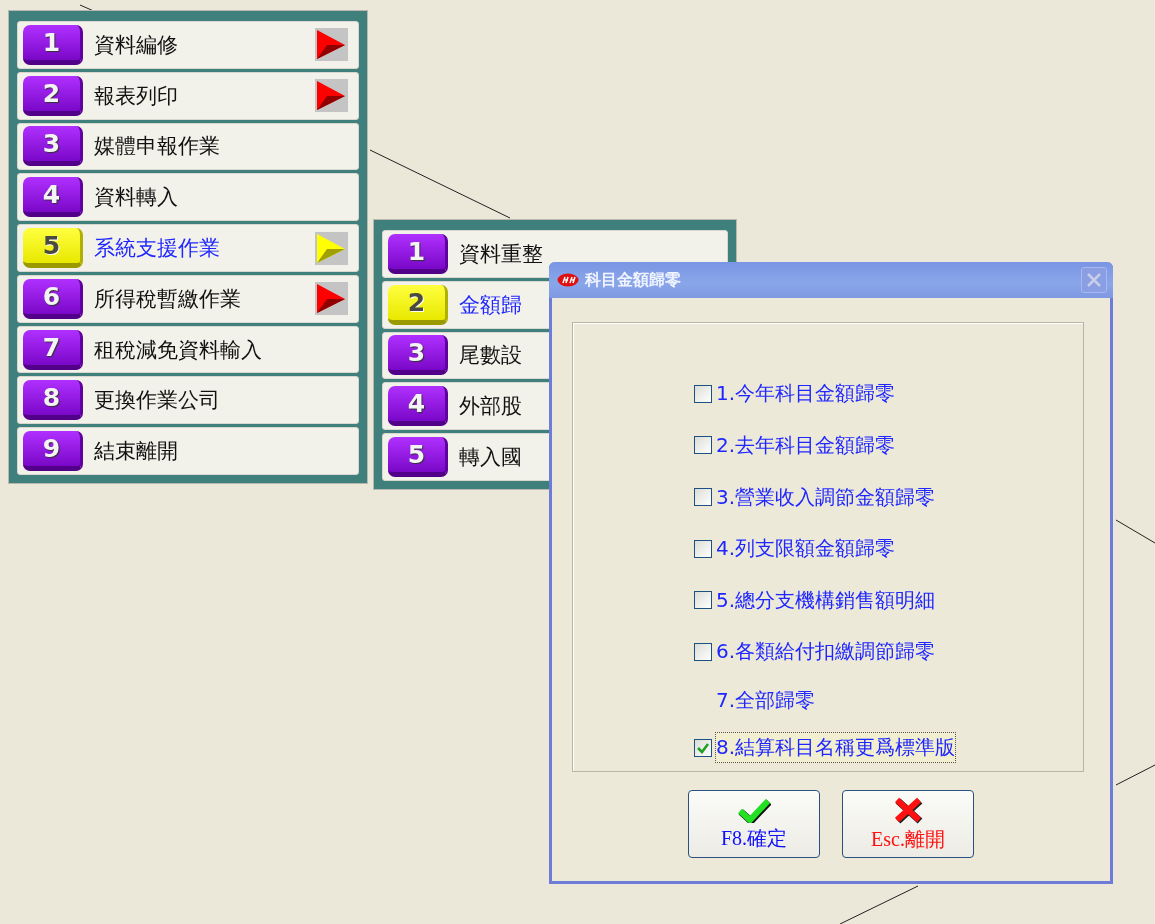 This screenshot has height=924, width=1155. Describe the element at coordinates (490, 458) in the screenshot. I see `menu-item-label: 轉入國` at that location.